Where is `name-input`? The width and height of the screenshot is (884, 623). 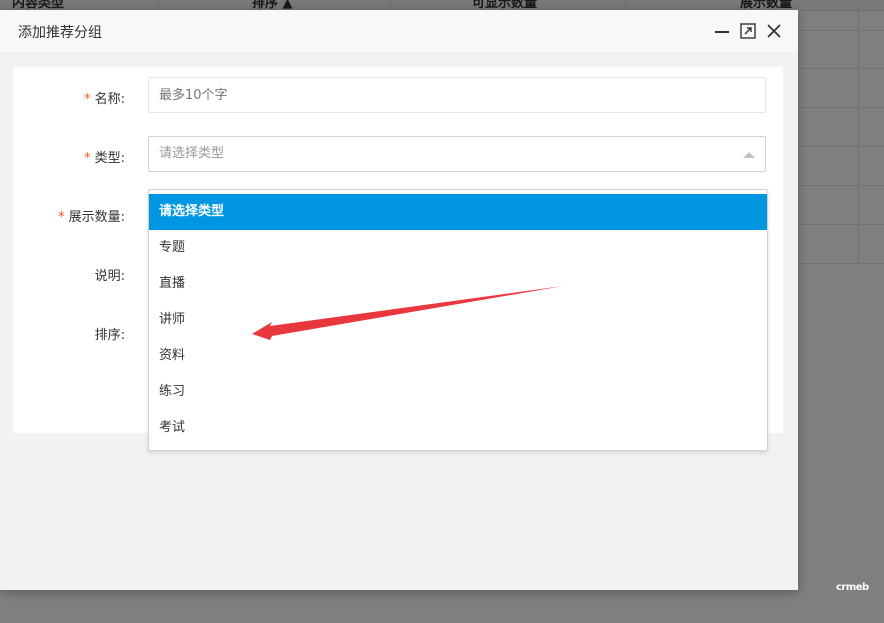
name-input is located at coordinates (457, 95).